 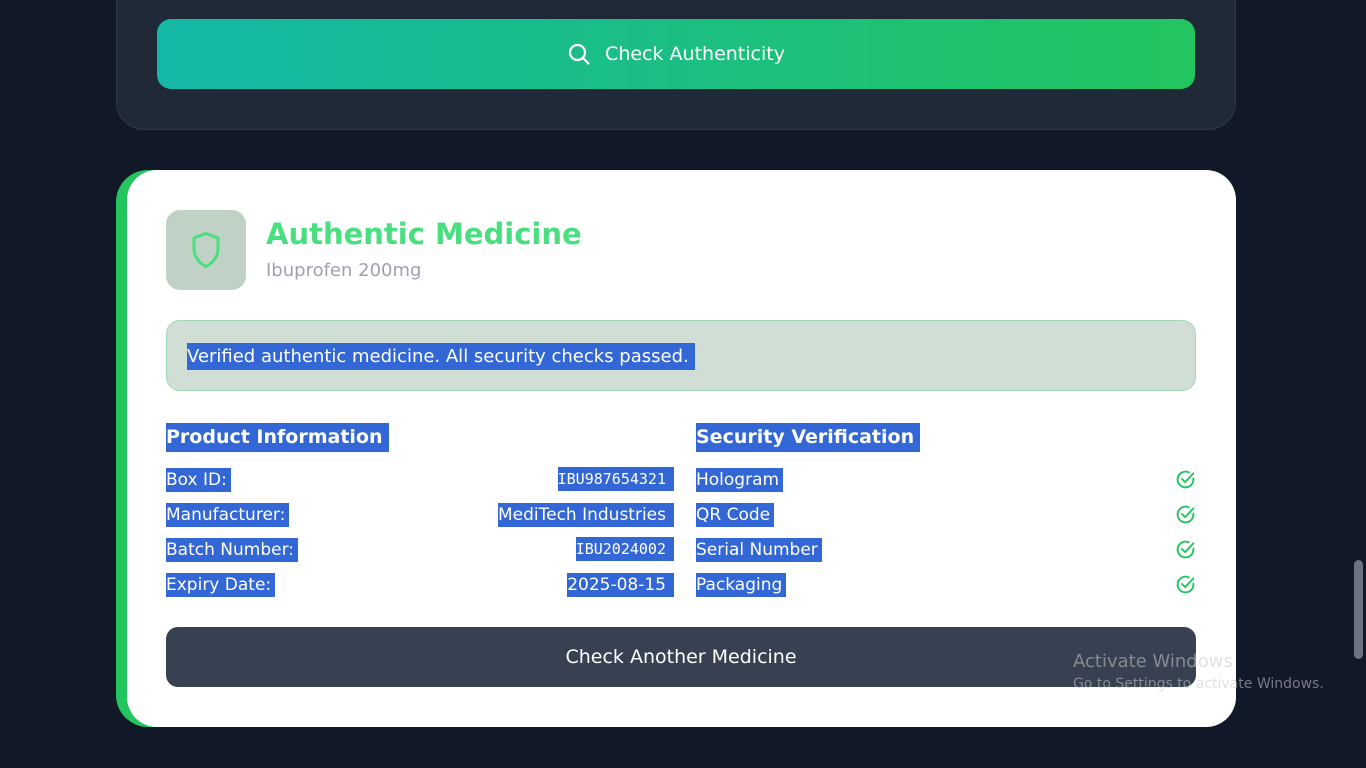 What do you see at coordinates (615, 479) in the screenshot?
I see `box-id-value: IBU987654321` at bounding box center [615, 479].